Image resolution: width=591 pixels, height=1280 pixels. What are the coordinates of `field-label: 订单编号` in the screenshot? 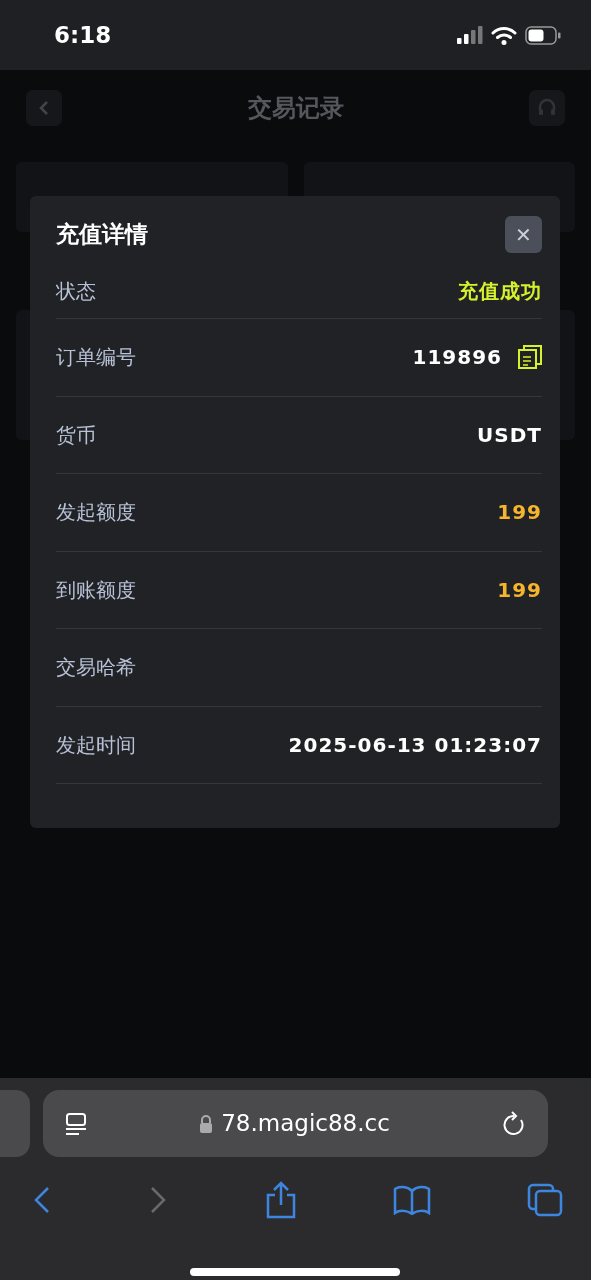 It's located at (96, 358).